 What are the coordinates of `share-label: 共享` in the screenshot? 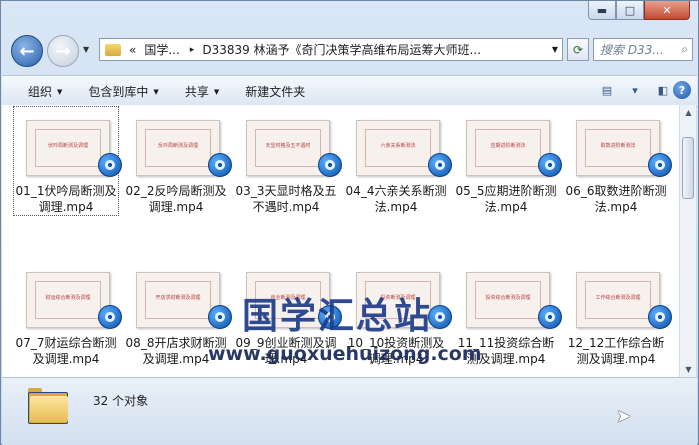 It's located at (196, 91).